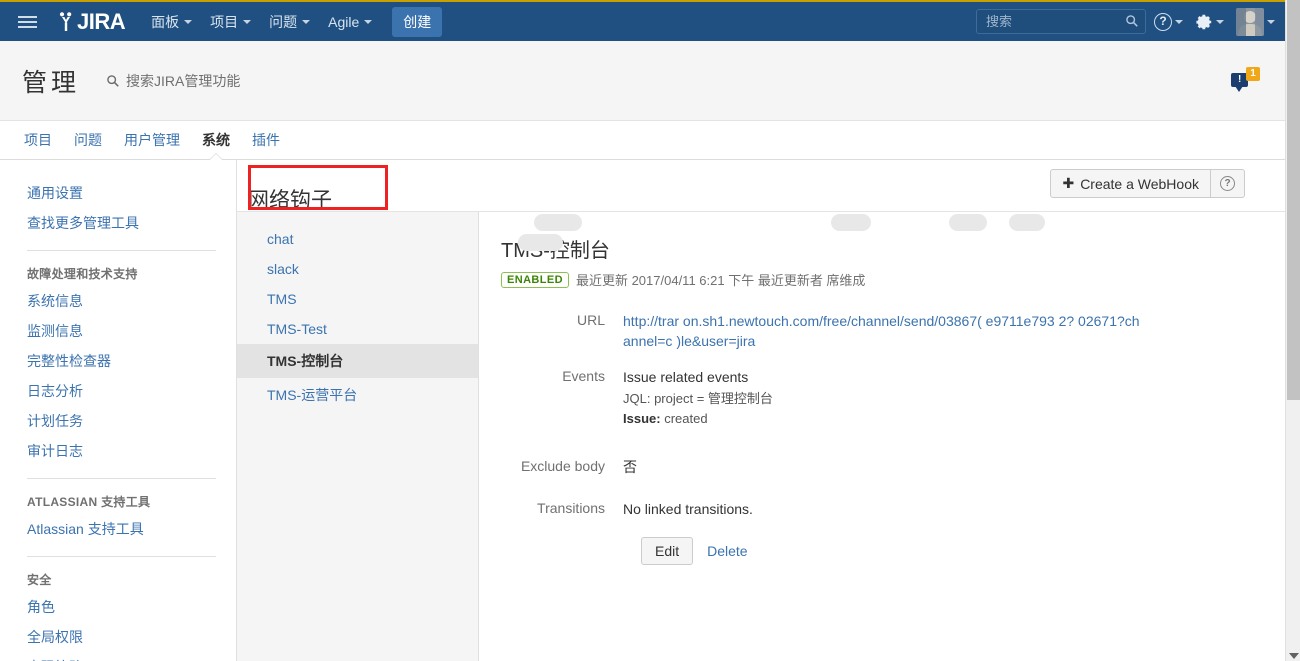  What do you see at coordinates (1139, 183) in the screenshot?
I see `create-webhook-label: Create a WebHook` at bounding box center [1139, 183].